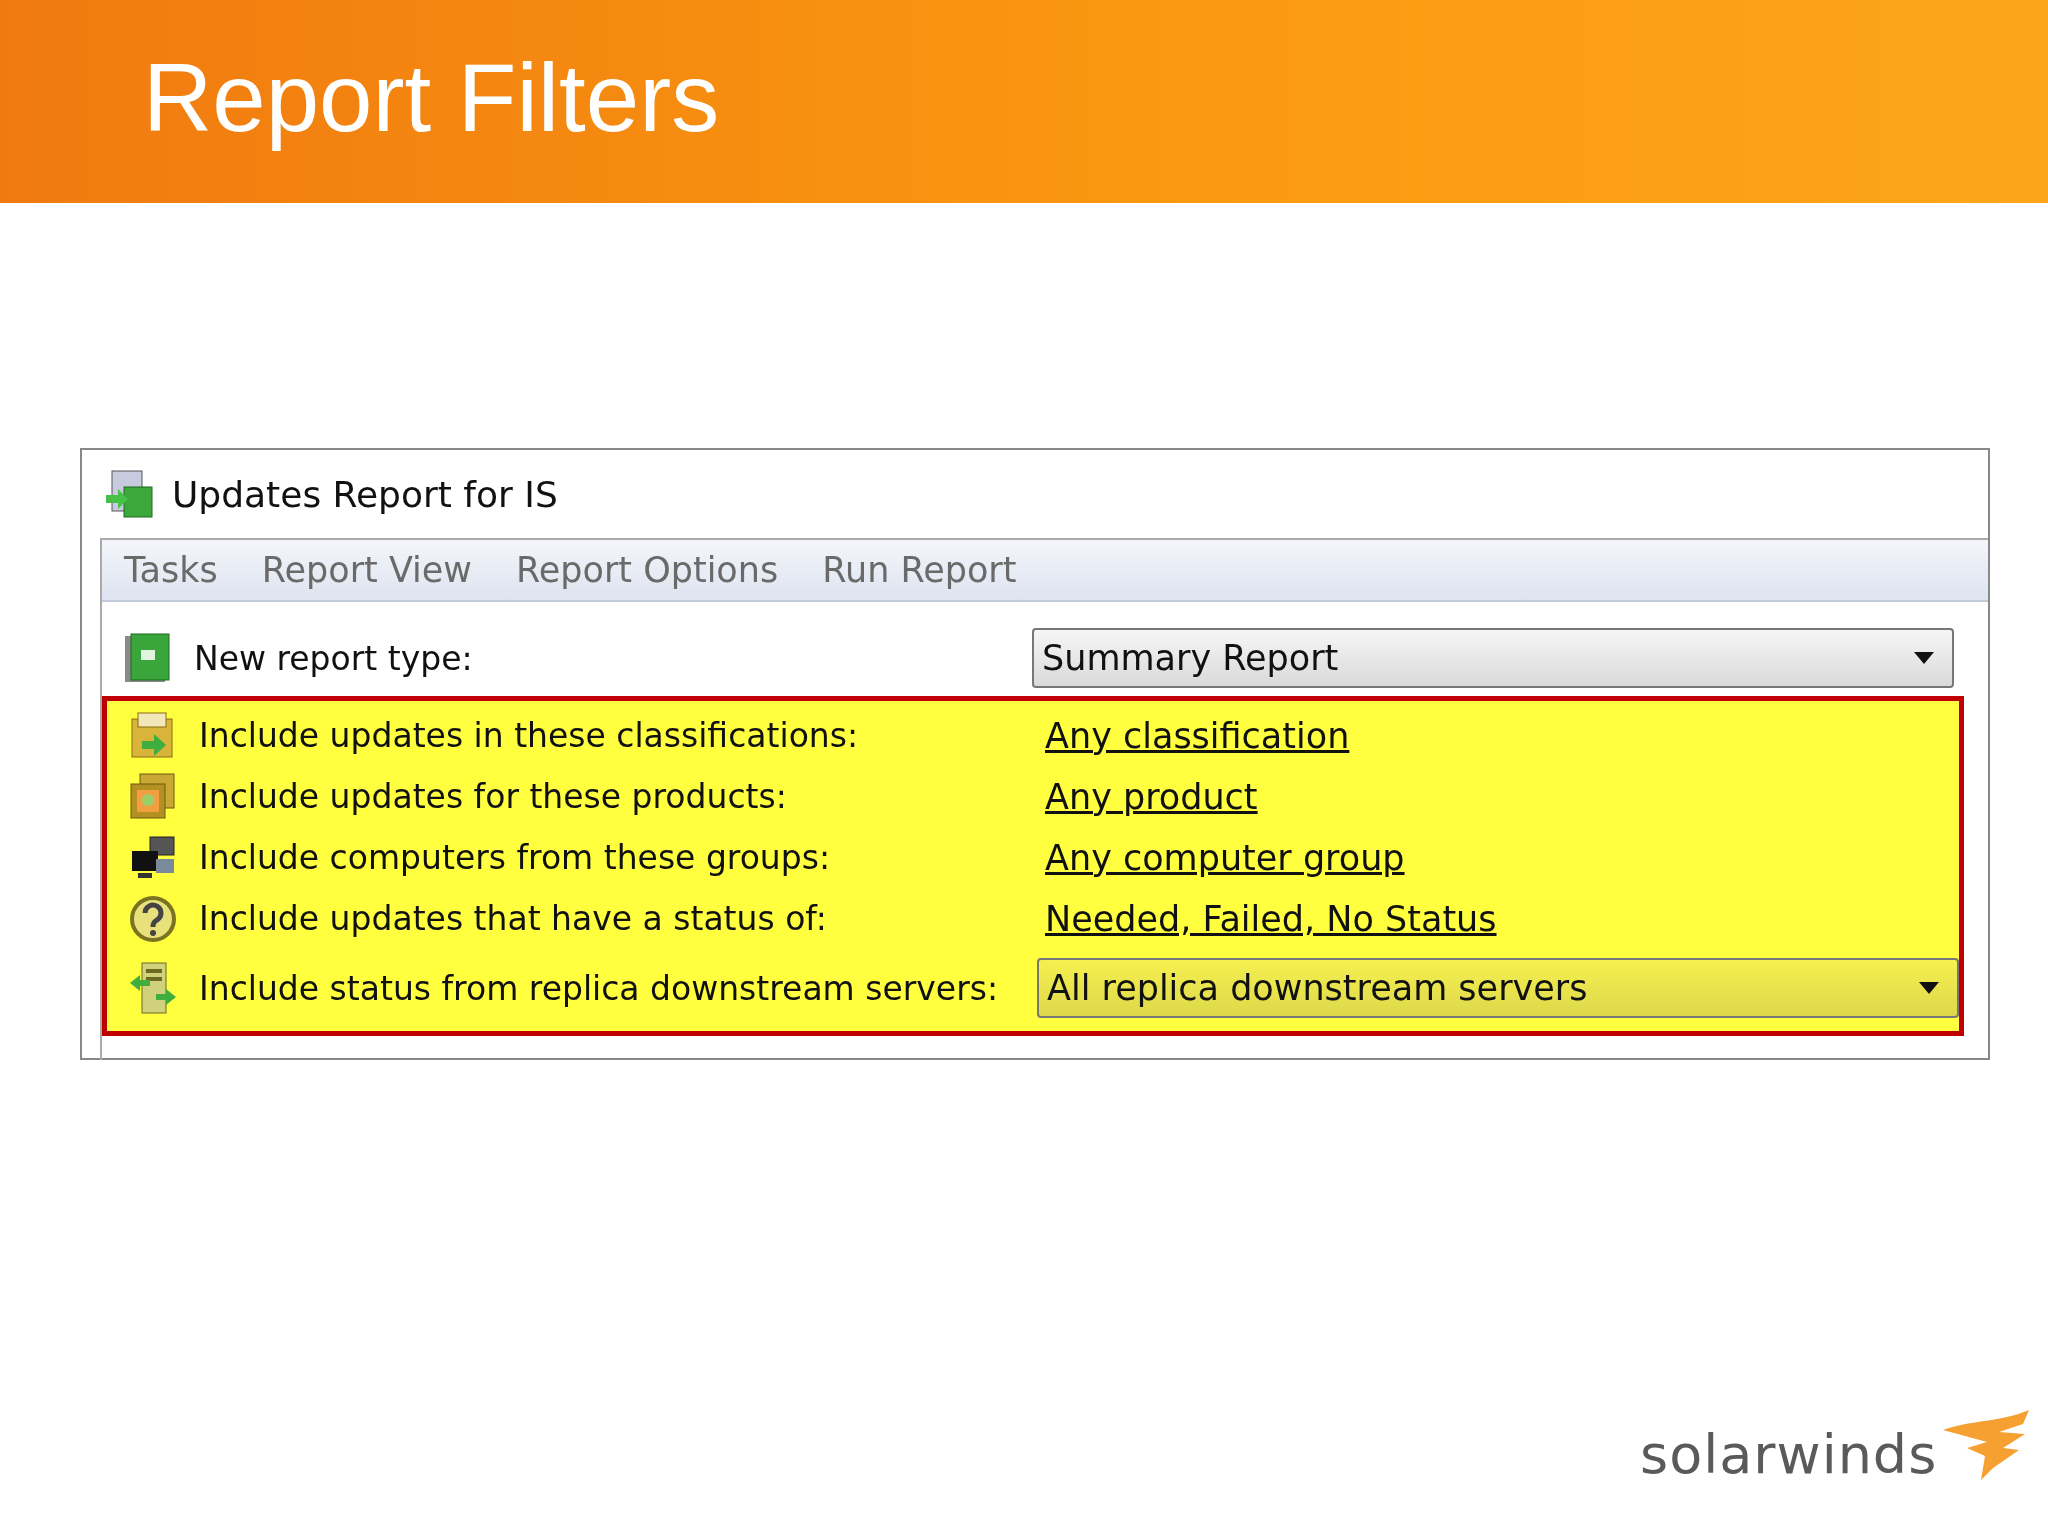 Image resolution: width=2048 pixels, height=1536 pixels. What do you see at coordinates (365, 494) in the screenshot?
I see `window-title: Updates Report for IS` at bounding box center [365, 494].